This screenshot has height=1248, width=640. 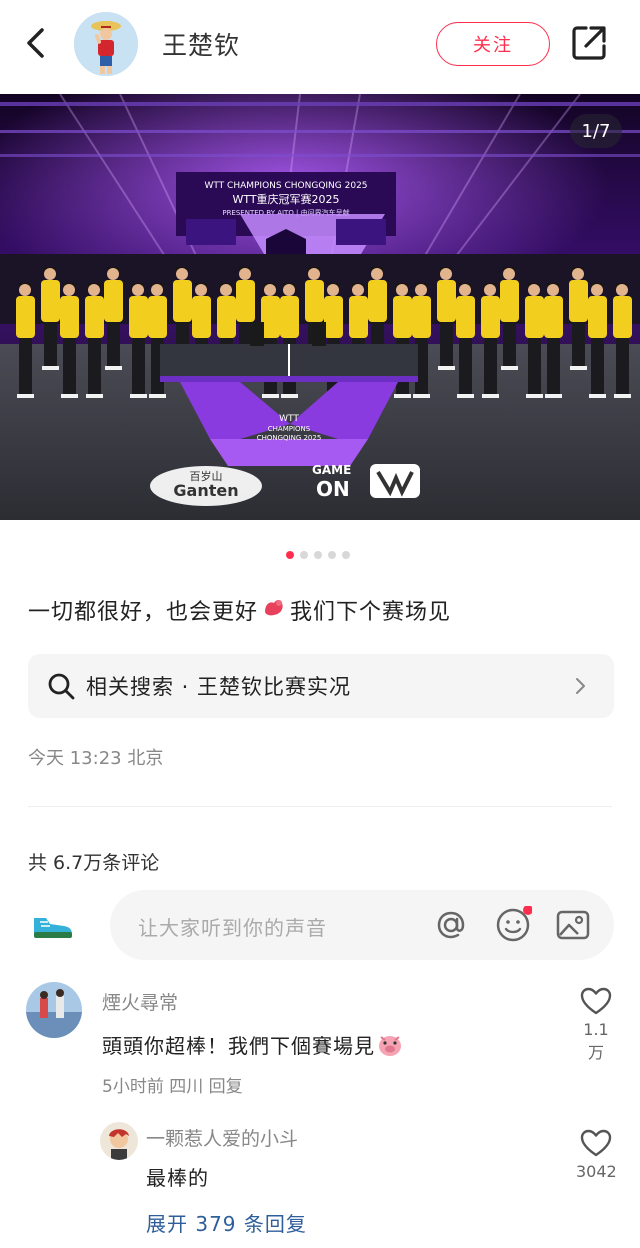 I want to click on sponsor-line2: Ganten, so click(x=205, y=490).